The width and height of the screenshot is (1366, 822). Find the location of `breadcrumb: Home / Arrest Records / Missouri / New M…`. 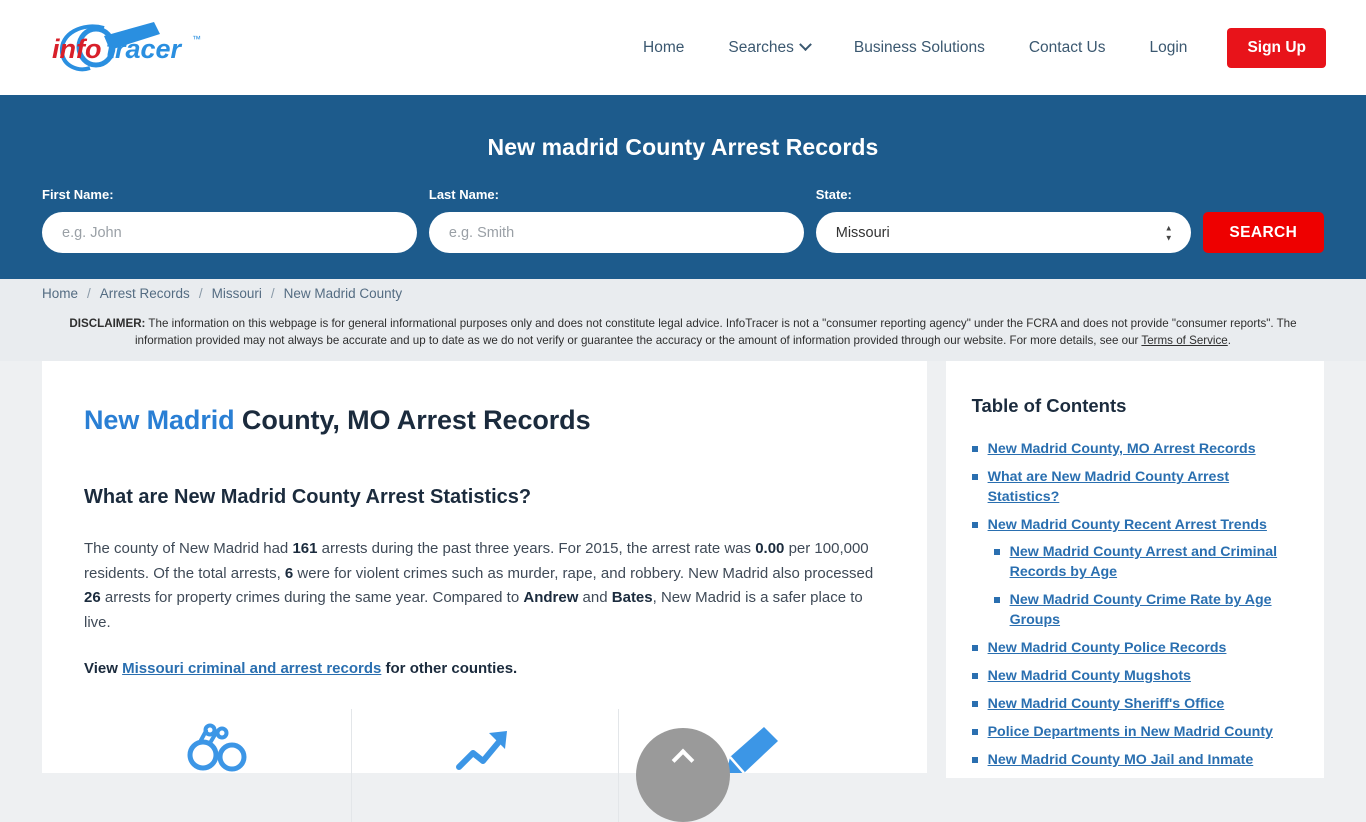

breadcrumb: Home / Arrest Records / Missouri / New M… is located at coordinates (683, 293).